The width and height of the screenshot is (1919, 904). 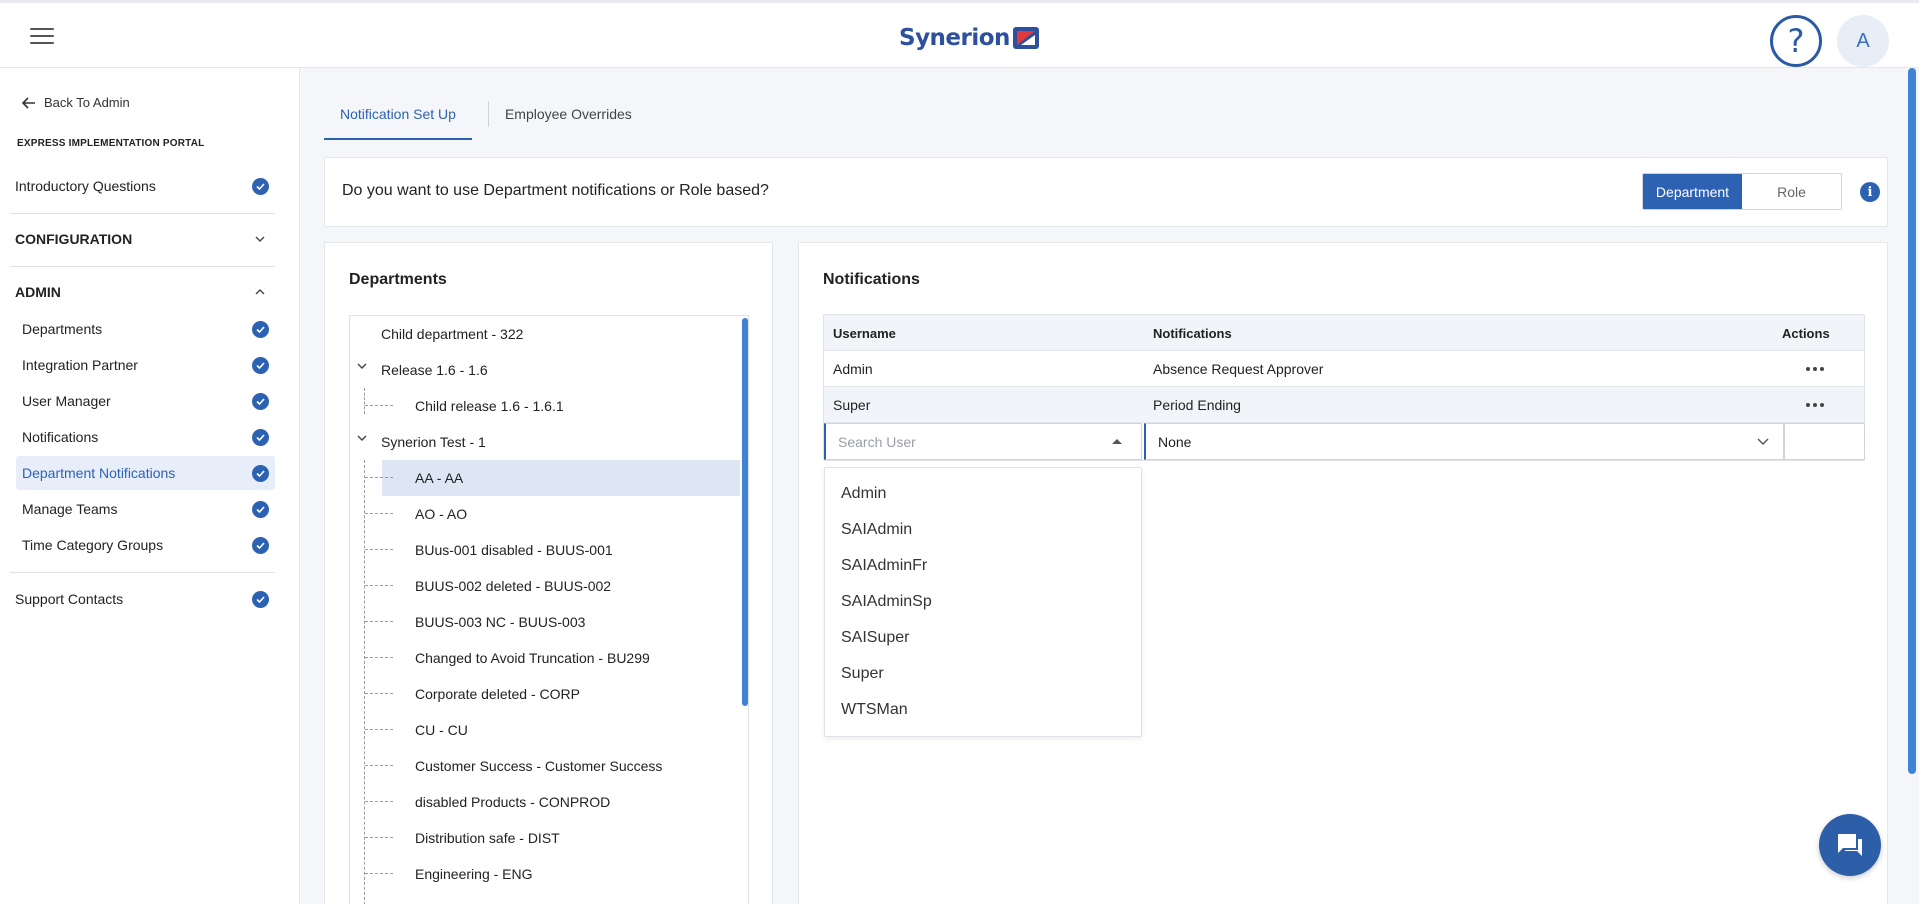 I want to click on notifications-title: Notifications, so click(x=871, y=279).